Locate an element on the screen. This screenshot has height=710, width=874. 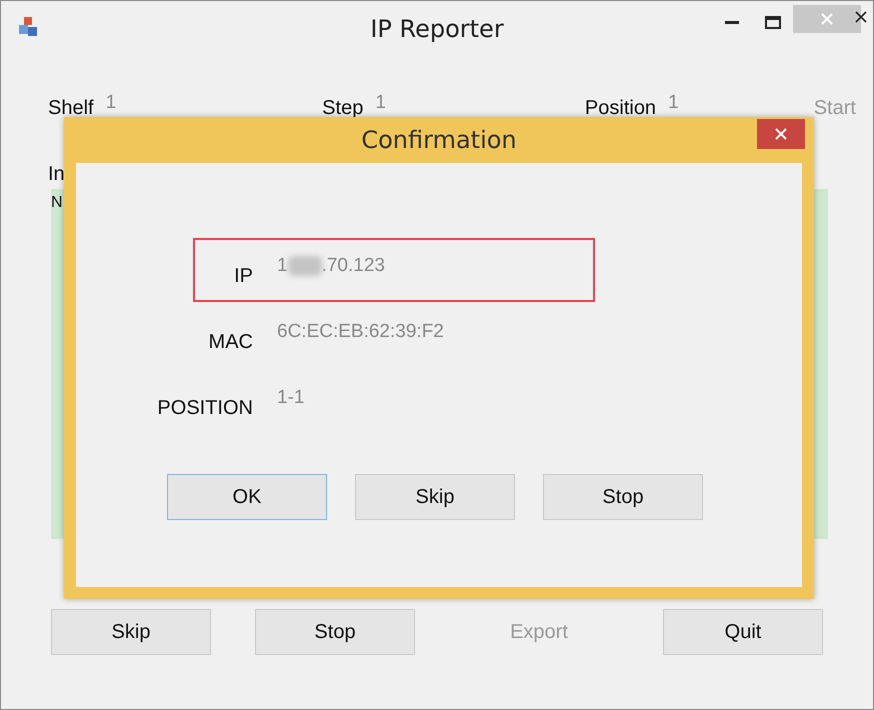
info-value: 6C:EC:EB:62:39:F2 is located at coordinates (360, 332).